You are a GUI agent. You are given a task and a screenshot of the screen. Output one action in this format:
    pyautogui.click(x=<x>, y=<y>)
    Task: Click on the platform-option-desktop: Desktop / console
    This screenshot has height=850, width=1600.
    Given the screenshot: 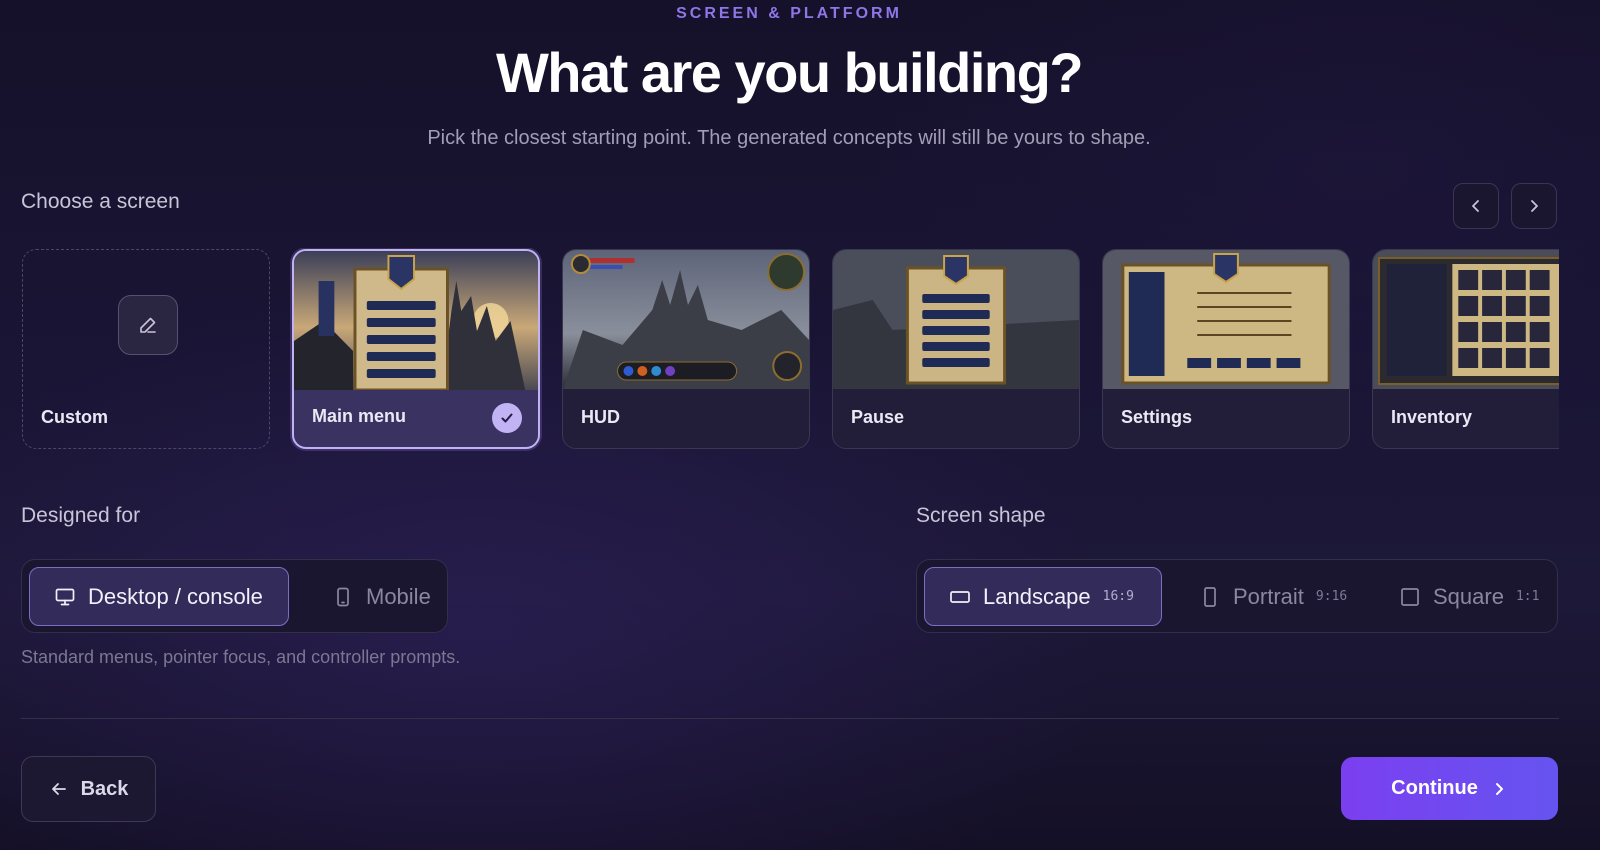 What is the action you would take?
    pyautogui.click(x=159, y=596)
    